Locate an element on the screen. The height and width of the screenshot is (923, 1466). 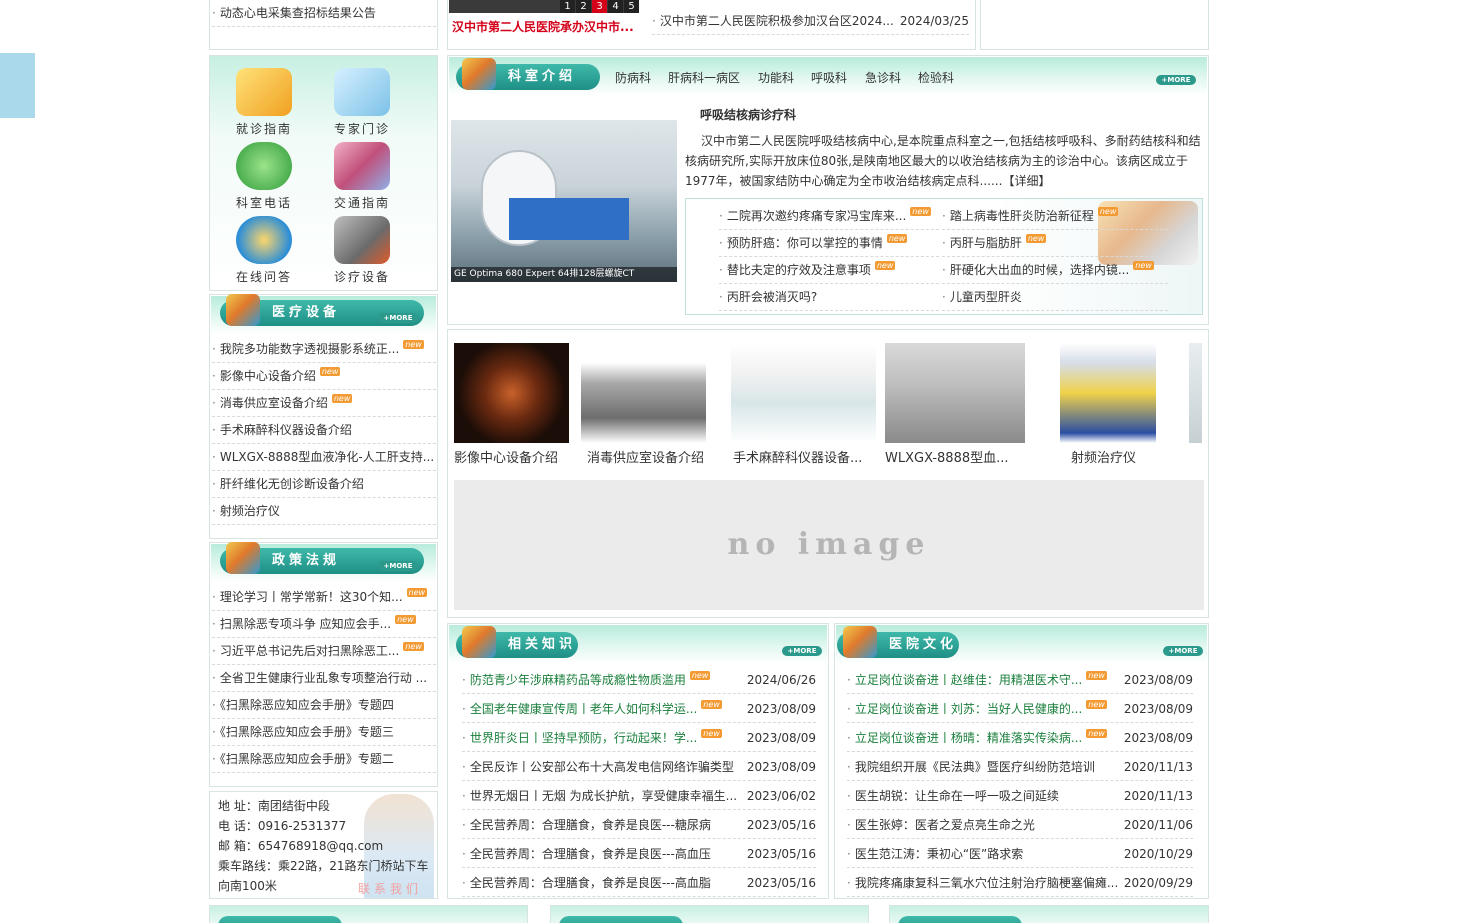
list-item: · 我院多功能数字透视摄影系统正... new is located at coordinates (324, 349).